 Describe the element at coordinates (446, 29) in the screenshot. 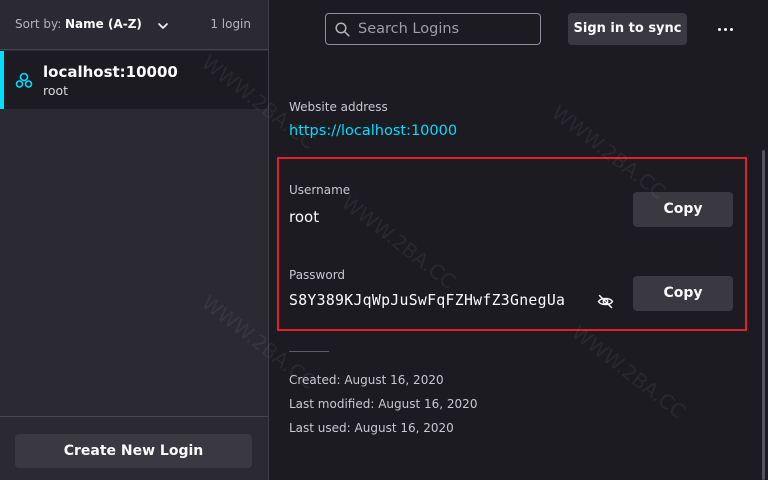

I see `search-input` at that location.